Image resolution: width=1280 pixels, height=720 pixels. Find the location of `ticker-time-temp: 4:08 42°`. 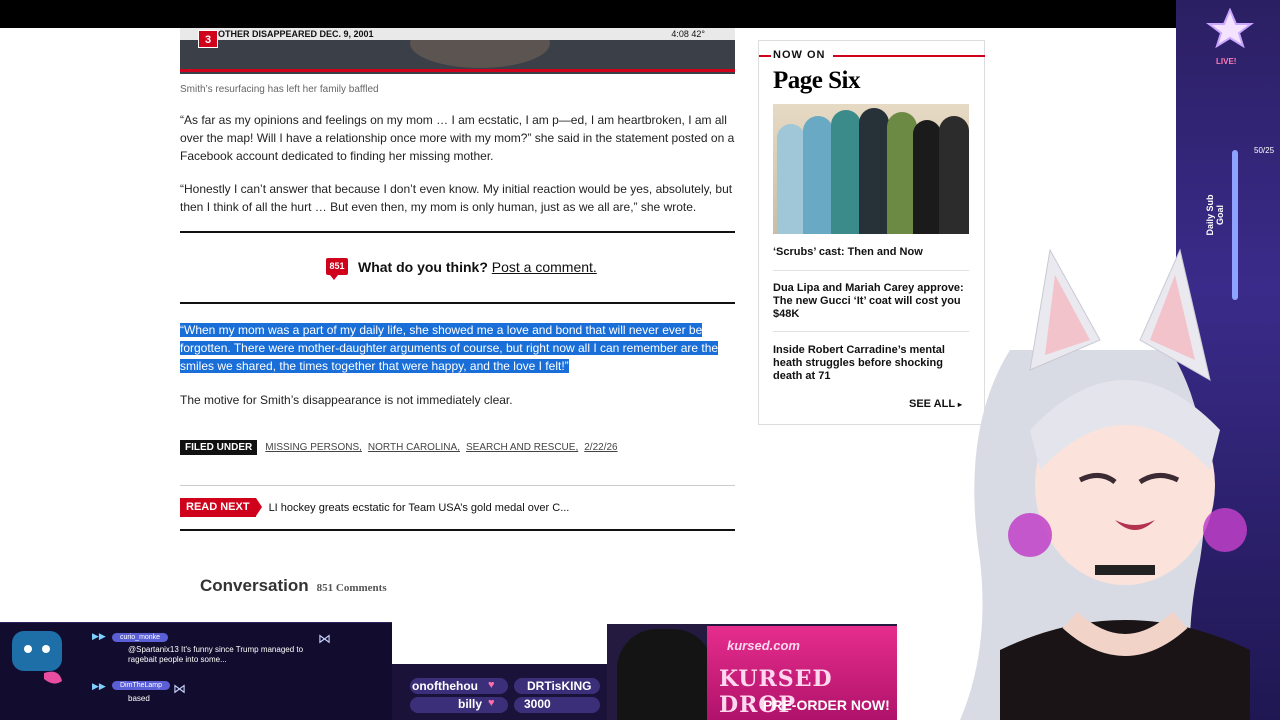

ticker-time-temp: 4:08 42° is located at coordinates (688, 34).